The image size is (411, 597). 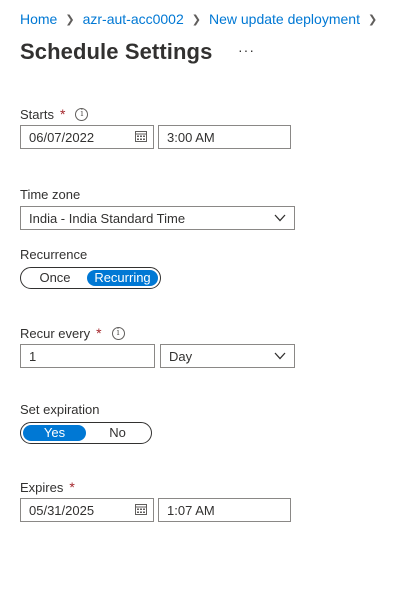 I want to click on starts-time-input: 3:00 AM, so click(x=224, y=137).